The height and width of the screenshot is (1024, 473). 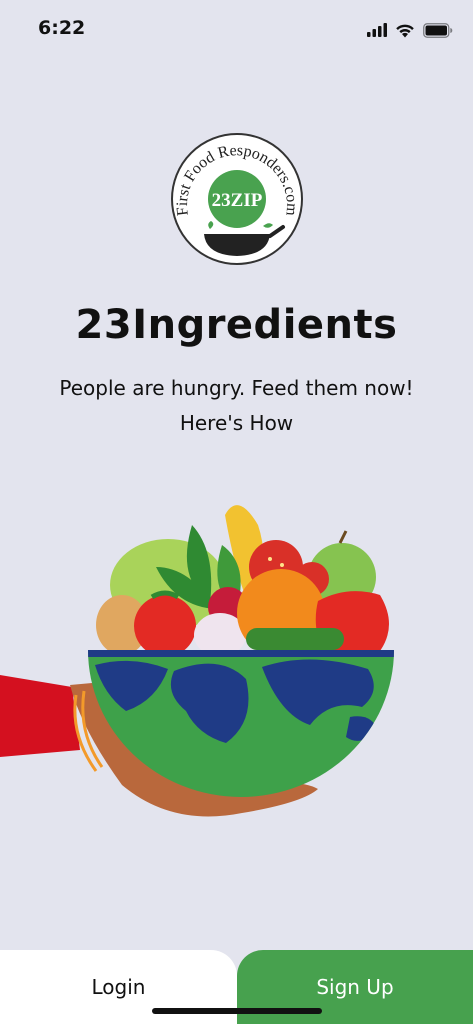 I want to click on logo-badge-text: 23ZIP, so click(x=237, y=200).